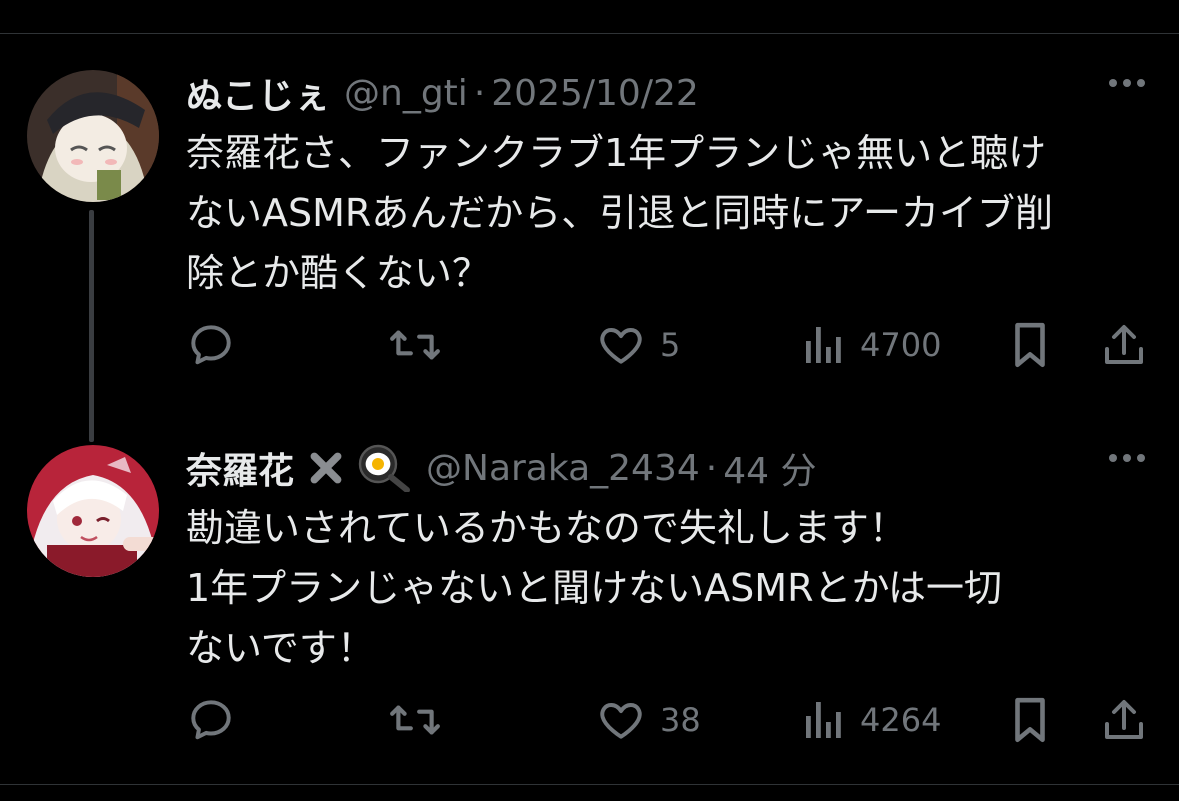  What do you see at coordinates (326, 468) in the screenshot?
I see `cross-mark-icon` at bounding box center [326, 468].